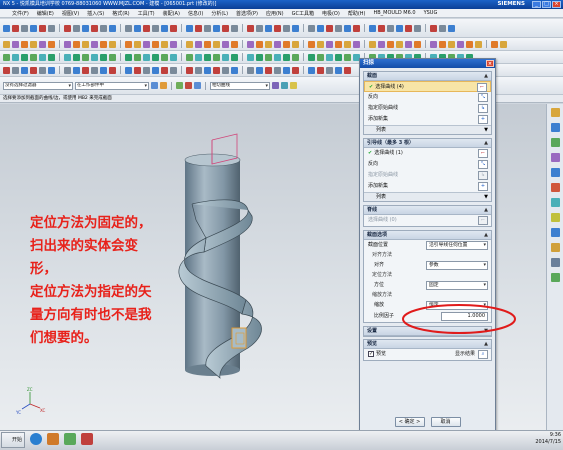  What do you see at coordinates (427, 220) in the screenshot?
I see `spine-select-curve: 选择曲线 (0) ⌐` at bounding box center [427, 220].